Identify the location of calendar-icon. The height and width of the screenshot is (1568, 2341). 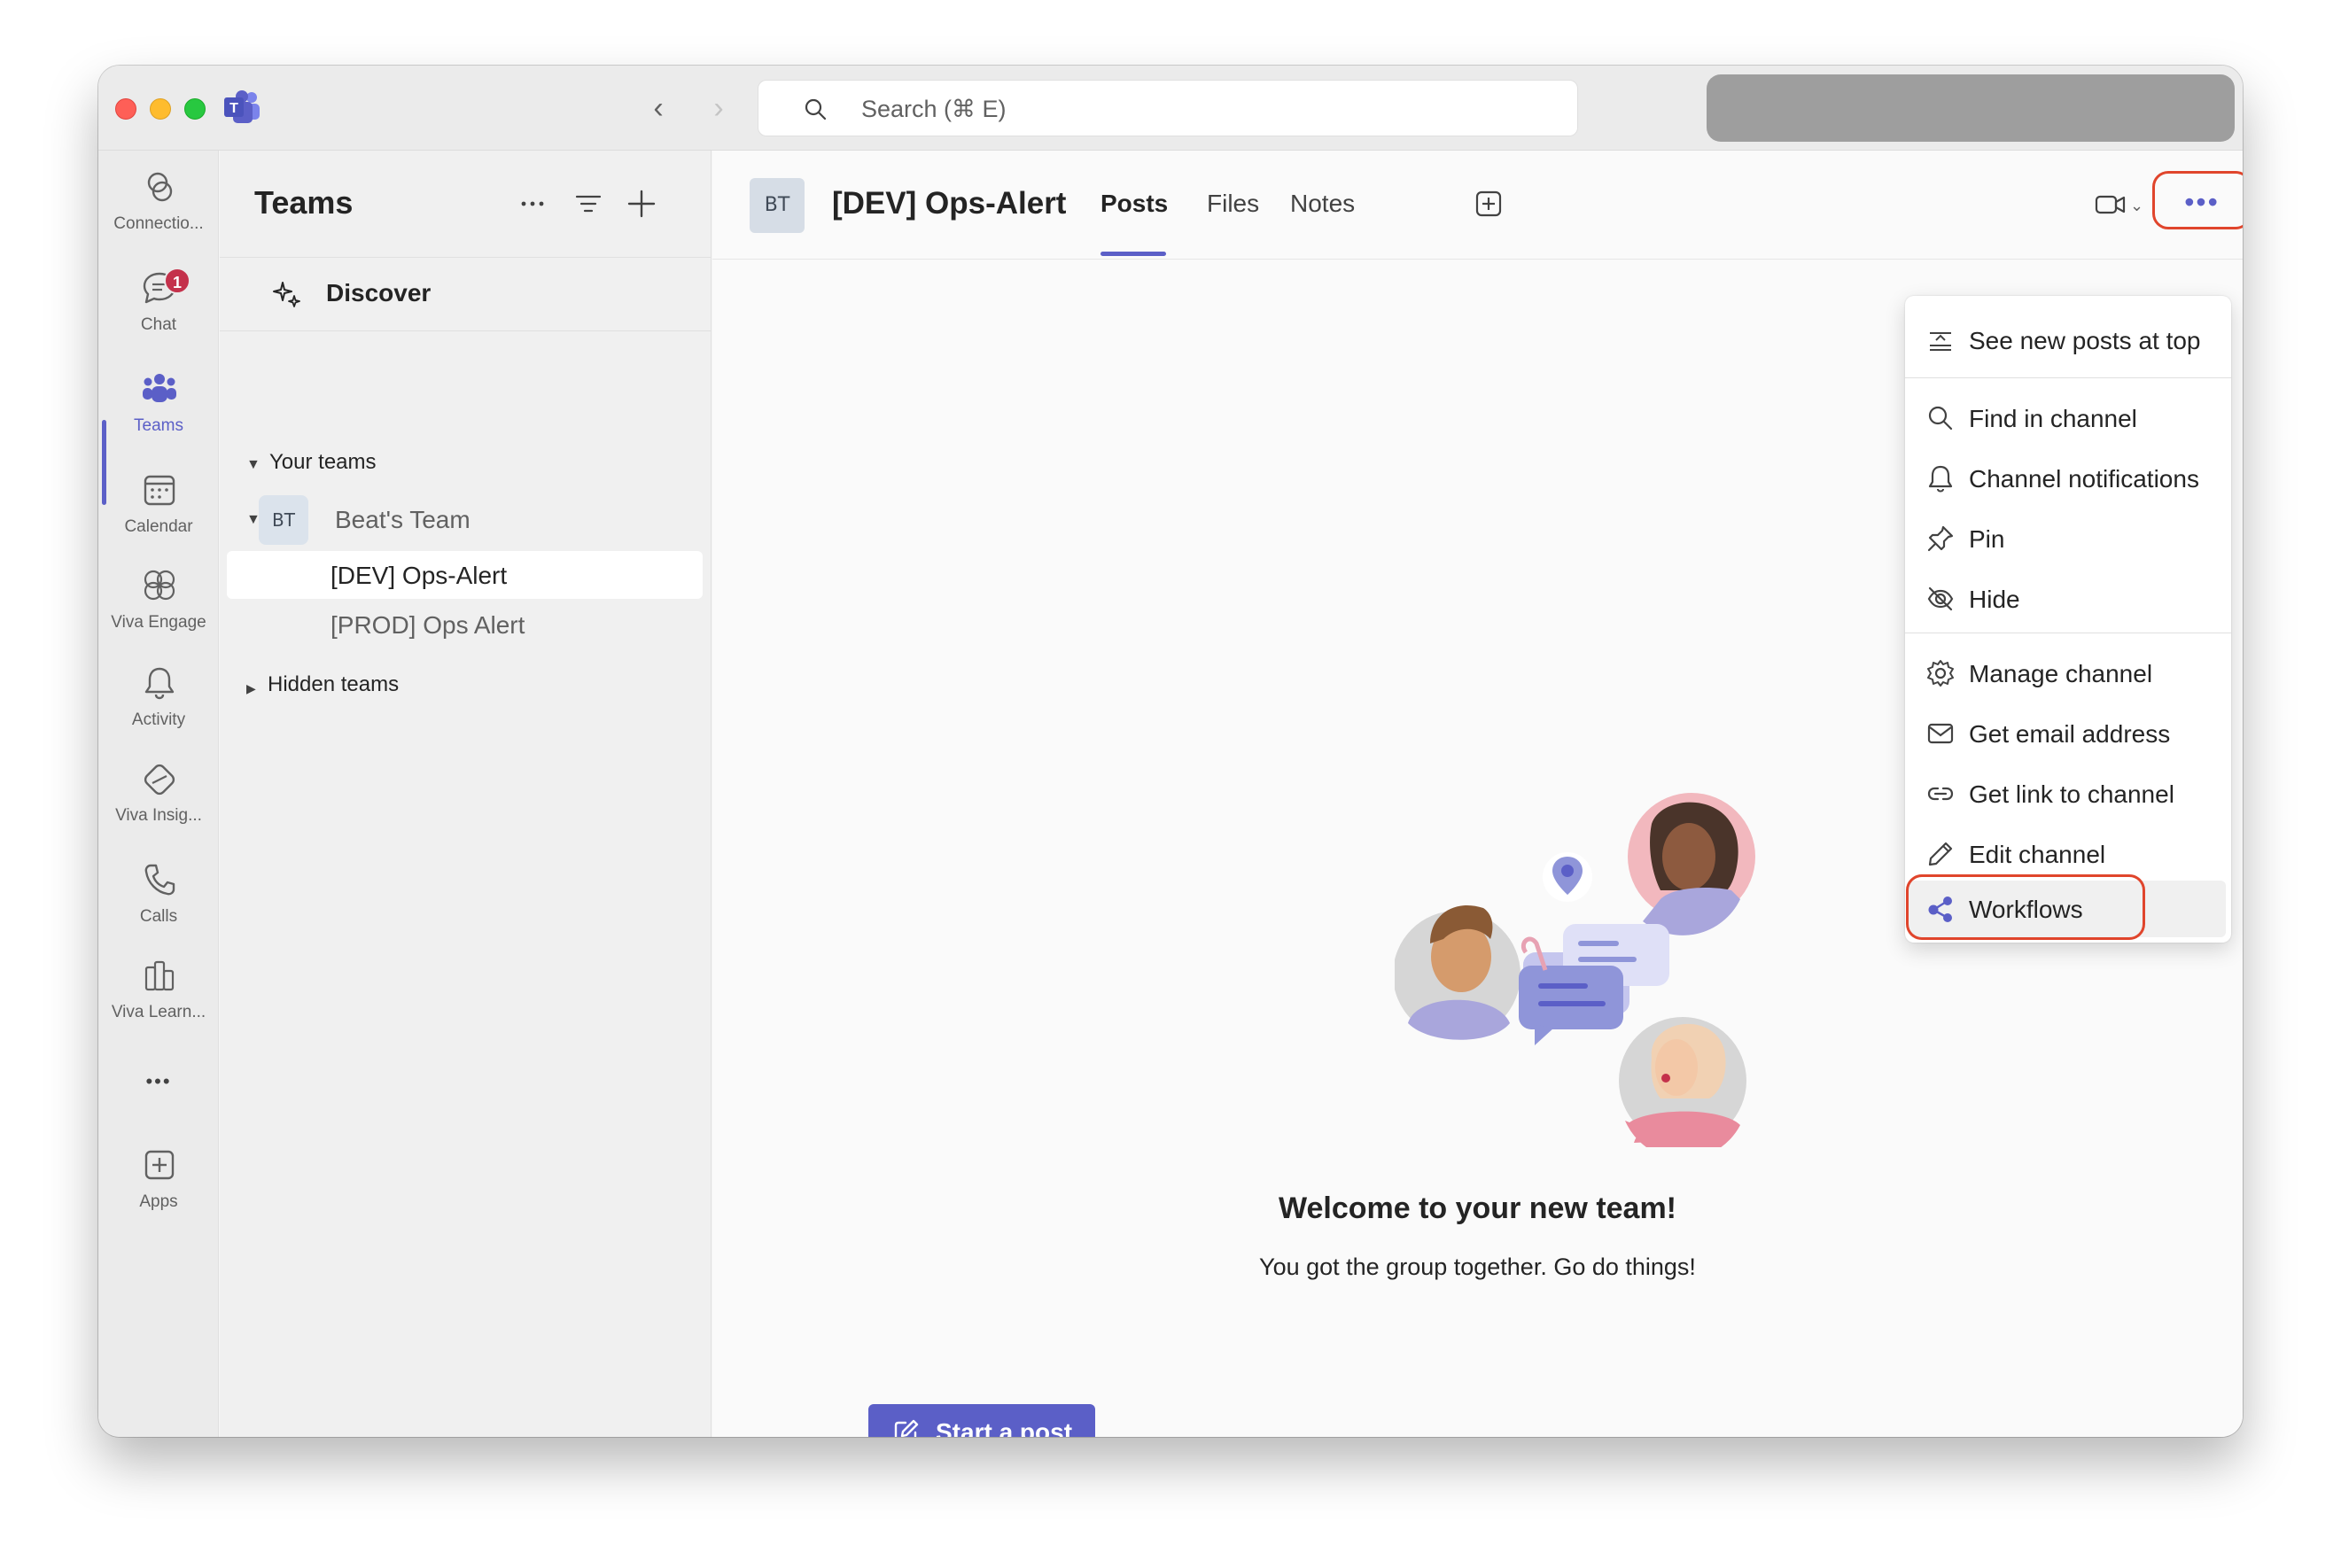
(159, 490).